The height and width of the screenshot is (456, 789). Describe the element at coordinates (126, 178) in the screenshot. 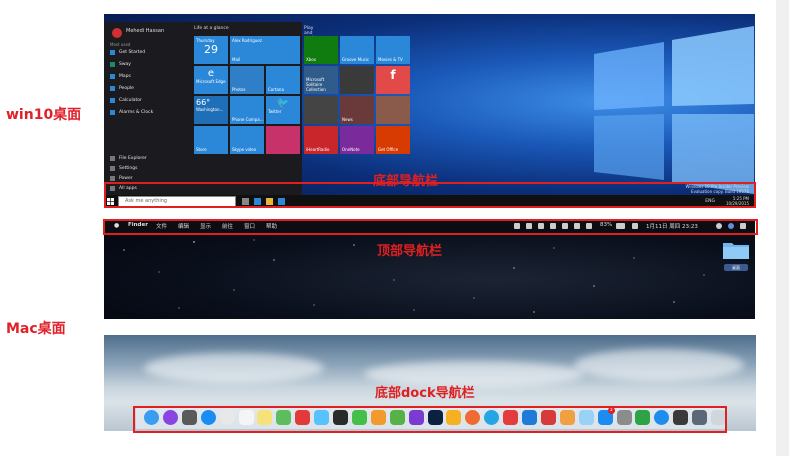

I see `start-item-label: Power` at that location.